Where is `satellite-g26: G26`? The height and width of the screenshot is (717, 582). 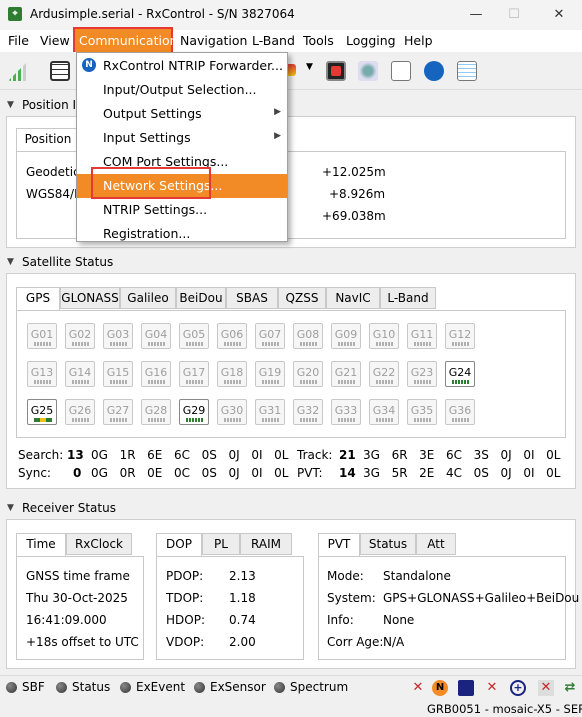
satellite-g26: G26 is located at coordinates (80, 412).